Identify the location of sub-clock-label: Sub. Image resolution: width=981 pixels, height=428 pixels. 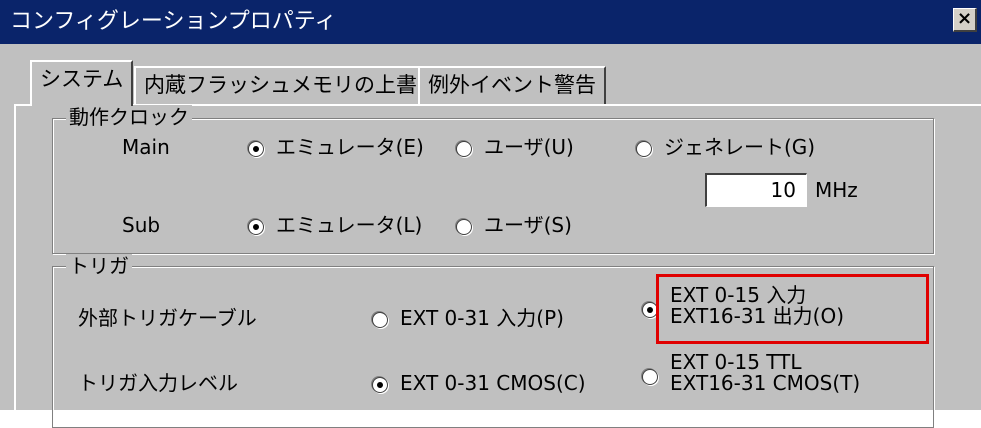
(141, 225).